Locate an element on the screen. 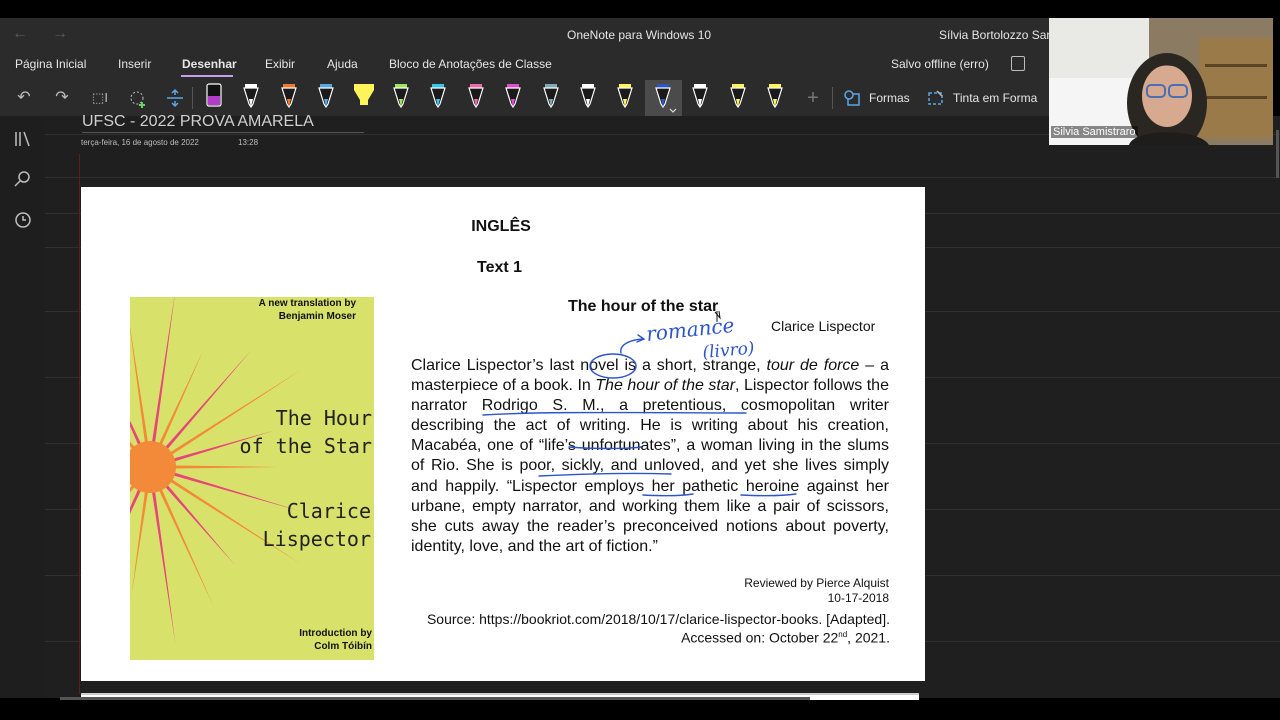 This screenshot has width=1280, height=720. redo-icon: ↷ is located at coordinates (62, 98).